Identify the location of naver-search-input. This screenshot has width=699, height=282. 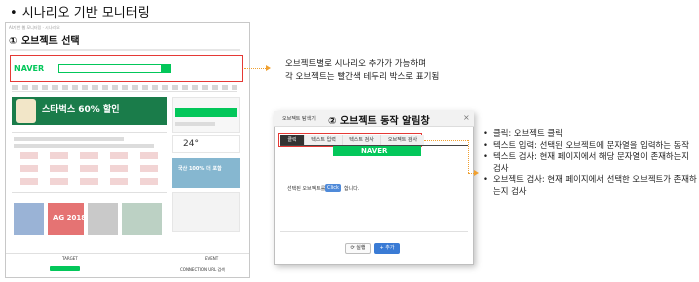
(110, 68).